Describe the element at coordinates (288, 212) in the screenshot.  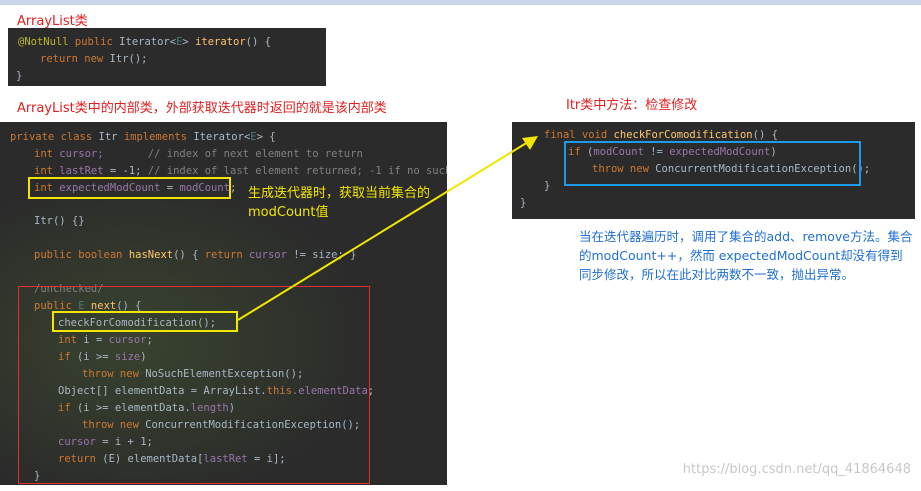
I see `yellow-note-line: modCount值` at that location.